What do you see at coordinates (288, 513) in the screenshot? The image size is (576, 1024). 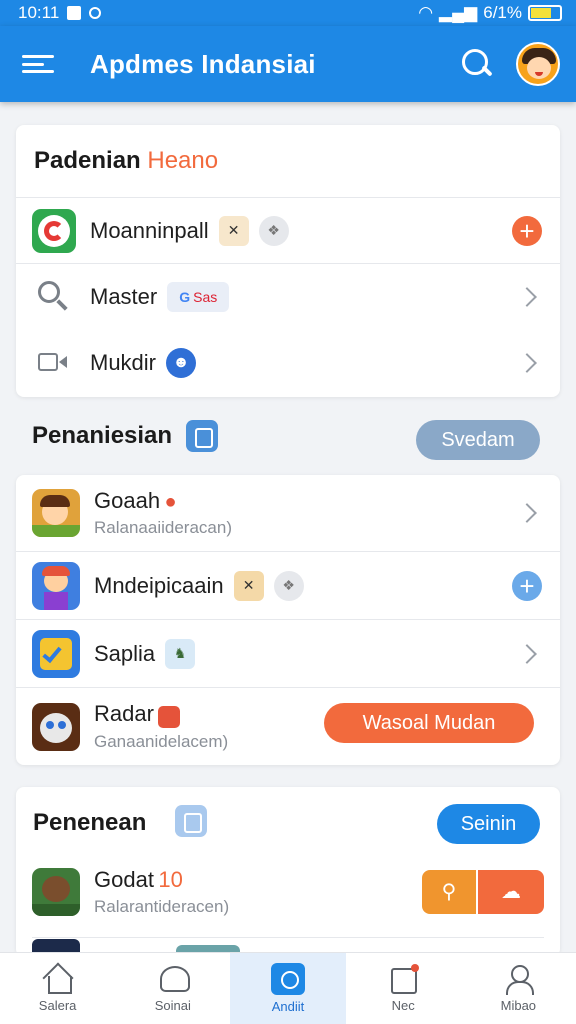 I see `list-item: Goaah ● Ralanaaiideracan)` at bounding box center [288, 513].